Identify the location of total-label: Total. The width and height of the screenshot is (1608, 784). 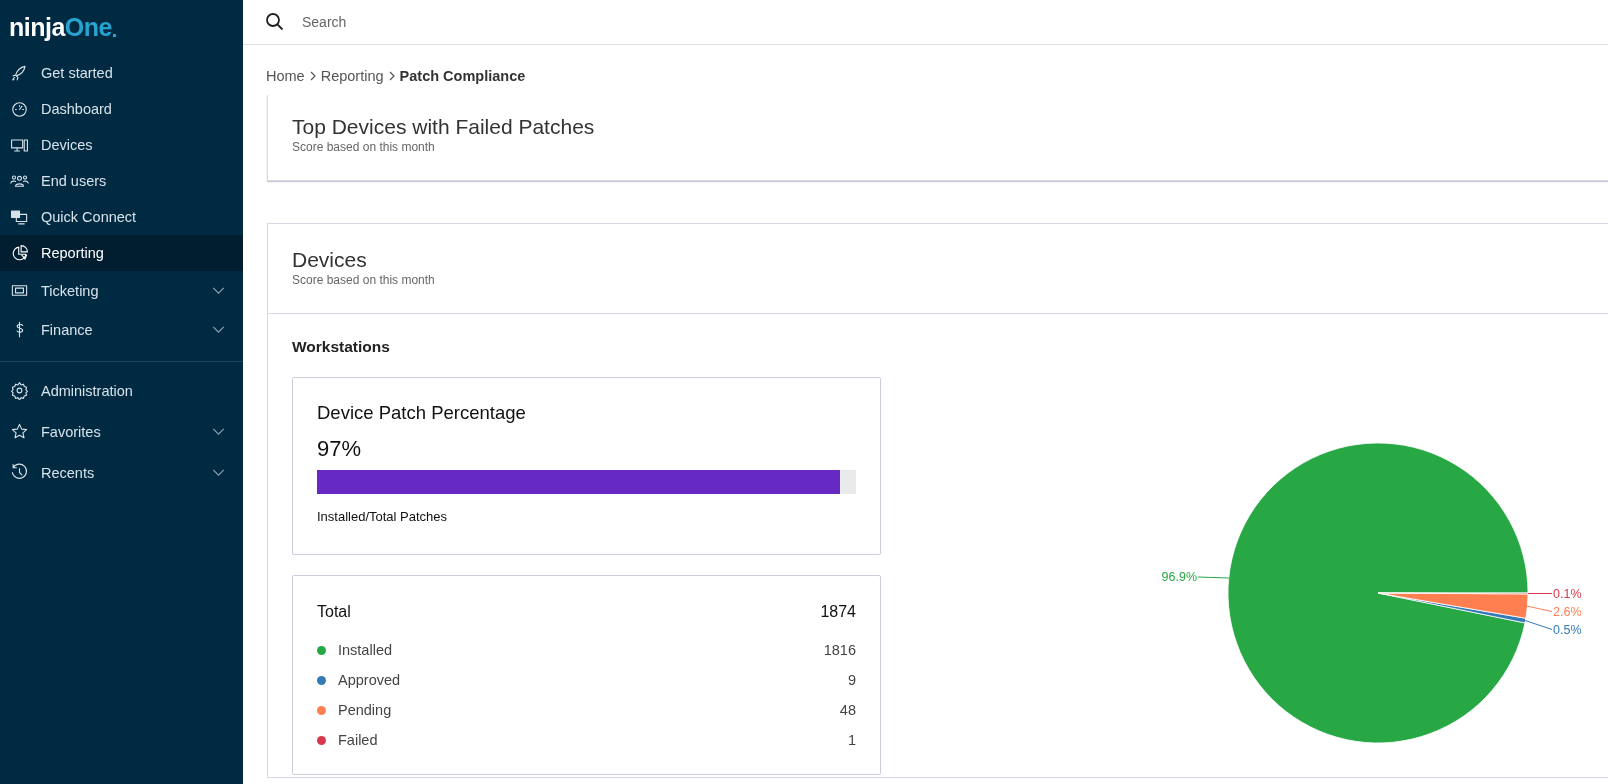
(334, 612).